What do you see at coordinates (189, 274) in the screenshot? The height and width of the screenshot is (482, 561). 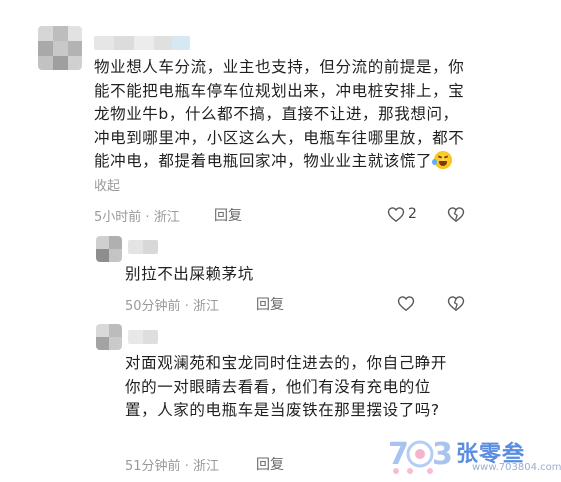 I see `comment-text: 别拉不出屎赖茅坑` at bounding box center [189, 274].